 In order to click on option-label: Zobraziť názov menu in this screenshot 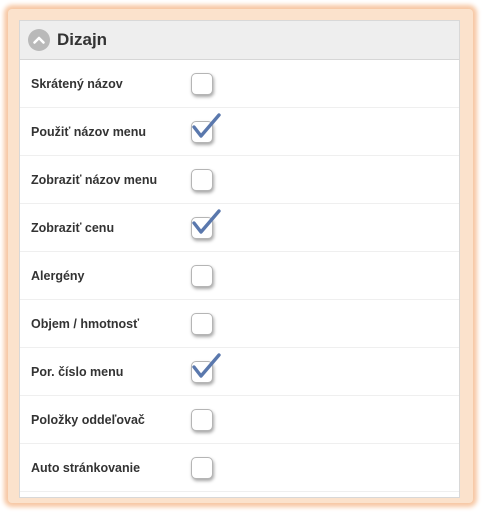, I will do `click(94, 179)`.